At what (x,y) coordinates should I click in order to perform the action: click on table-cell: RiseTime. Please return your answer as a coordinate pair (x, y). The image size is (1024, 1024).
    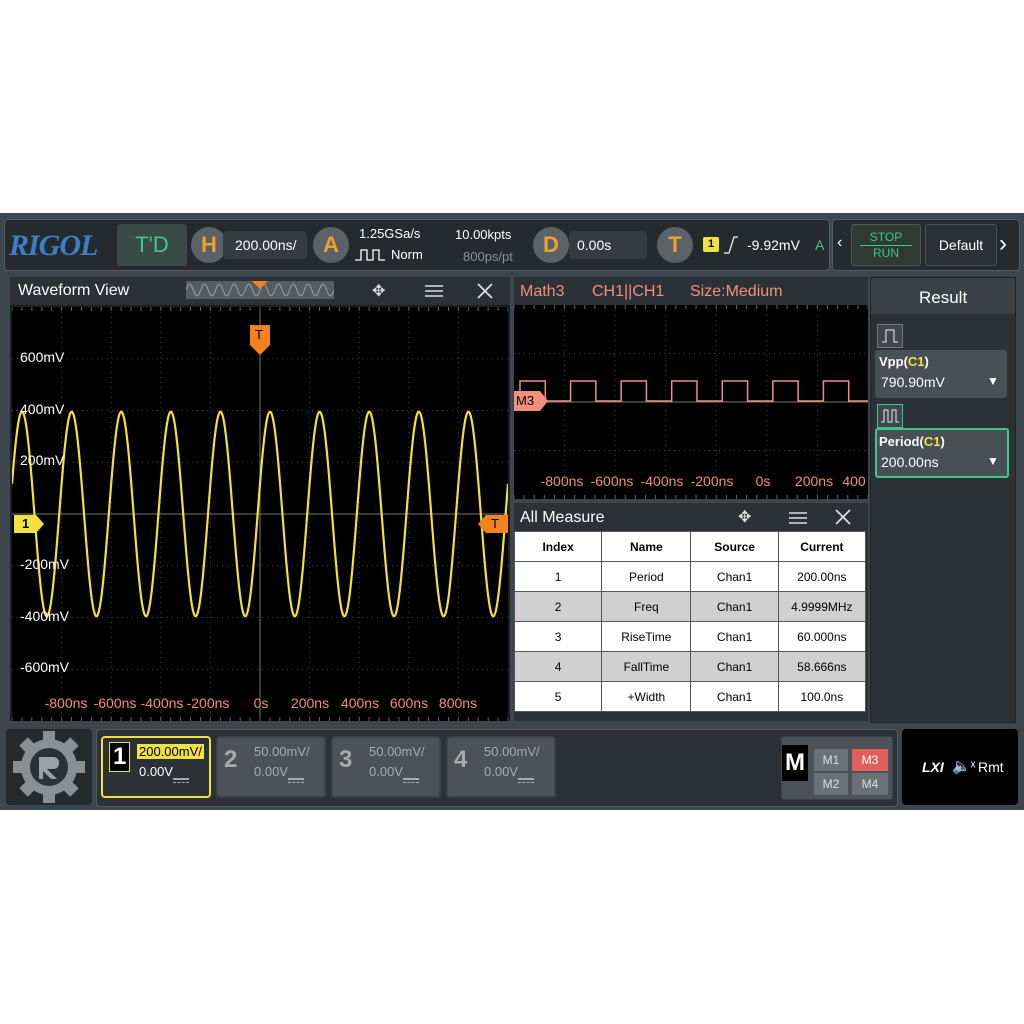
    Looking at the image, I should click on (646, 636).